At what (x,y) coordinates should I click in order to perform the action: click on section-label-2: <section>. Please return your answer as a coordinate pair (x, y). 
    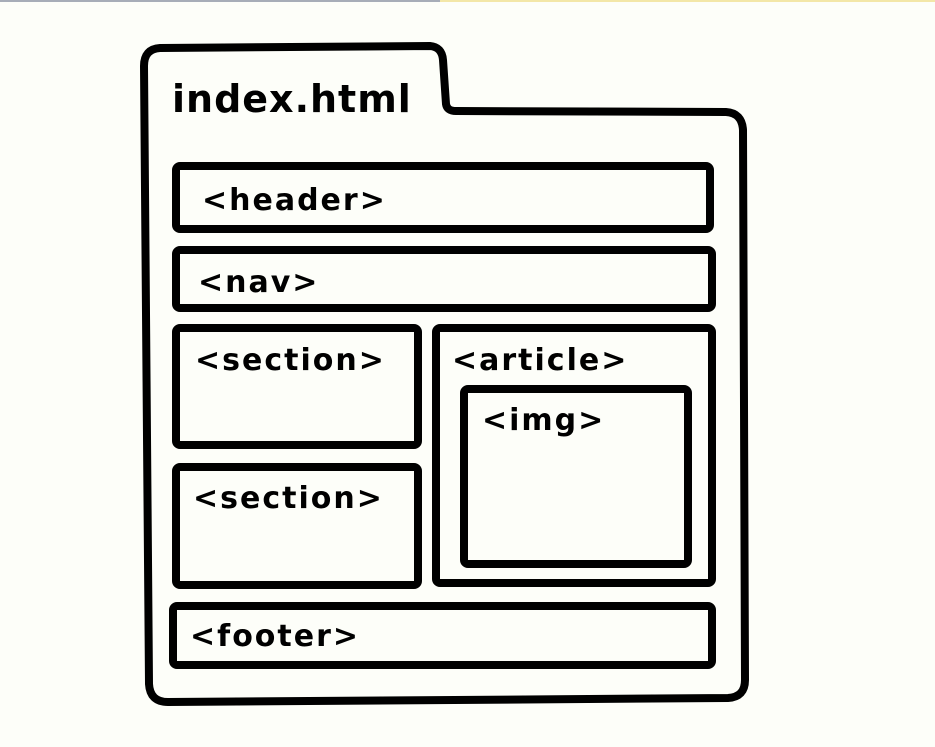
    Looking at the image, I should click on (288, 498).